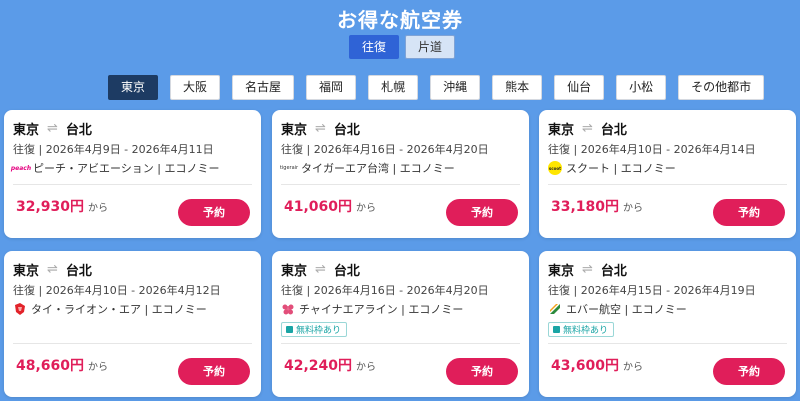 The height and width of the screenshot is (401, 800). Describe the element at coordinates (621, 168) in the screenshot. I see `airline-name: スクート | エコノミー` at that location.